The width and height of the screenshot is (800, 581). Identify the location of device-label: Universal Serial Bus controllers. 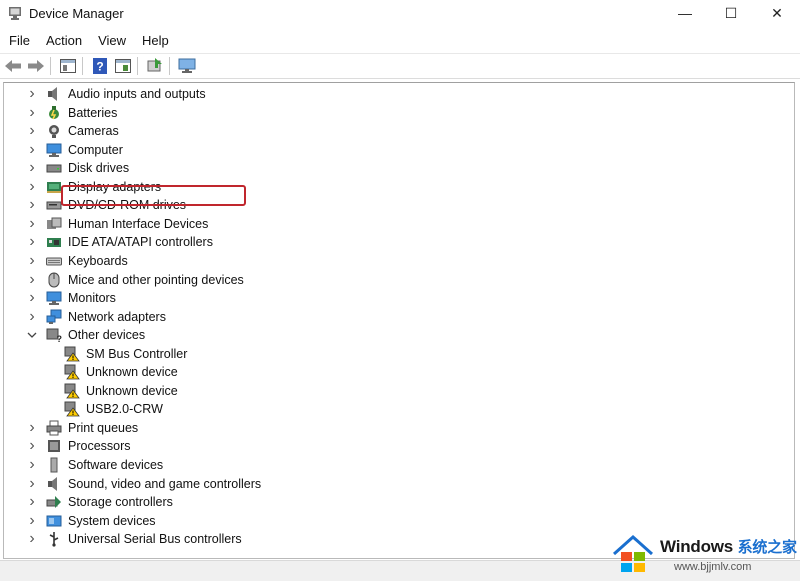
(155, 539).